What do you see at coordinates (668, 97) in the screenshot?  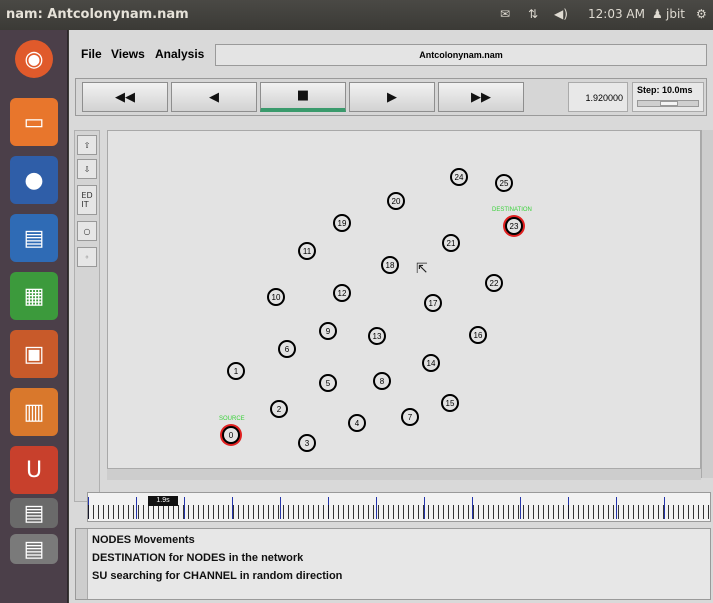 I see `step-control: Step: 10.0ms` at bounding box center [668, 97].